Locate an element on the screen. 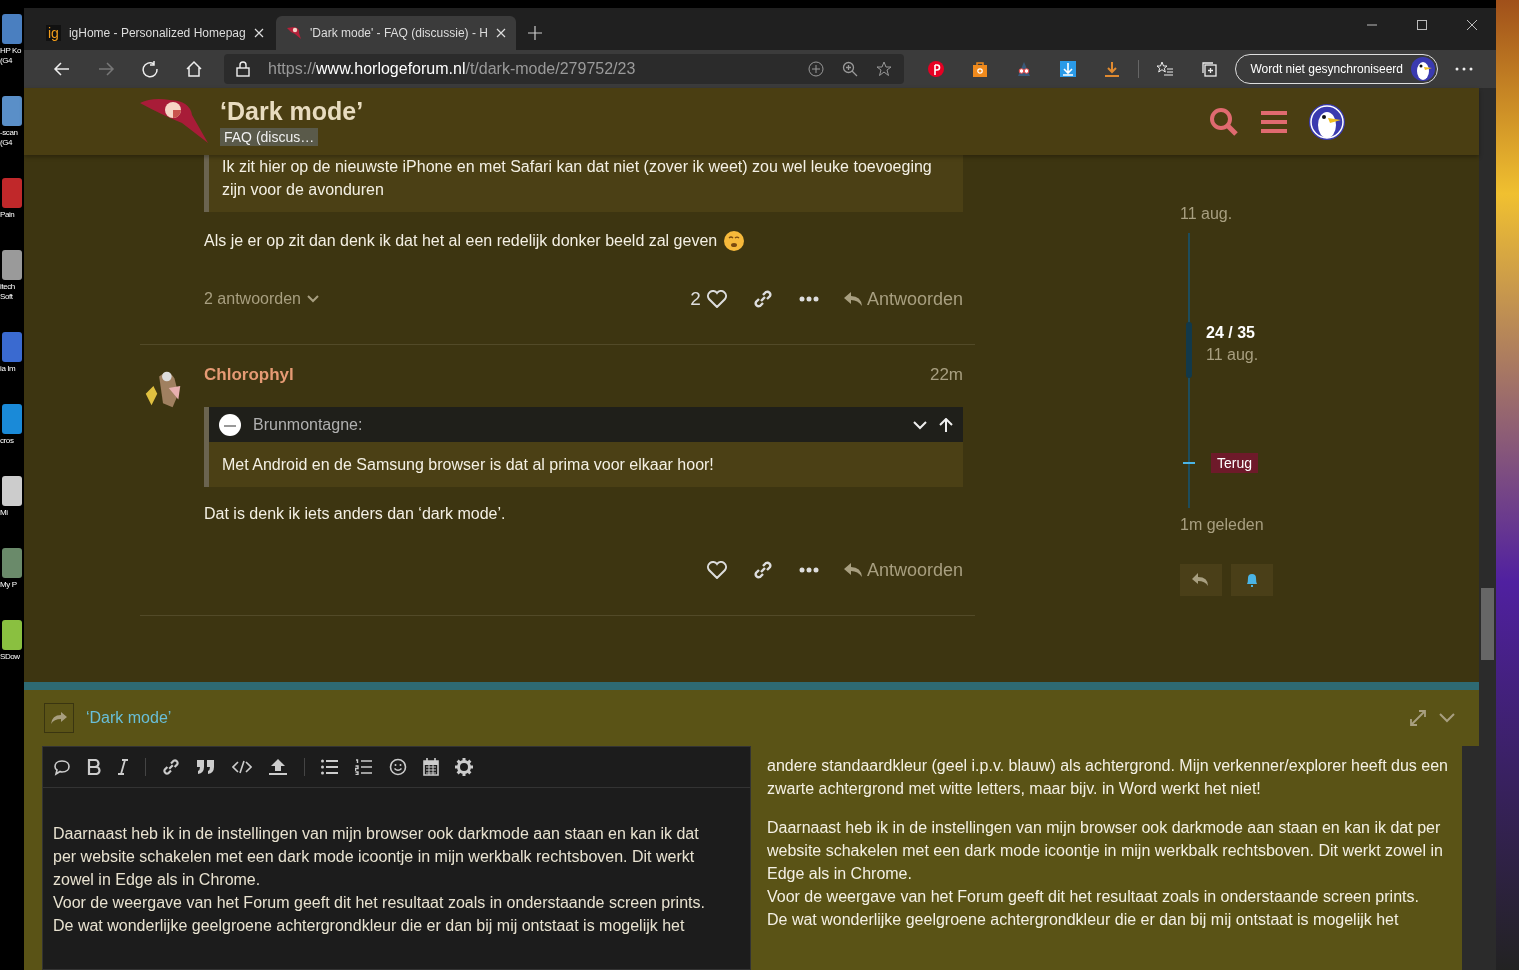 The image size is (1519, 970). code-icon is located at coordinates (242, 767).